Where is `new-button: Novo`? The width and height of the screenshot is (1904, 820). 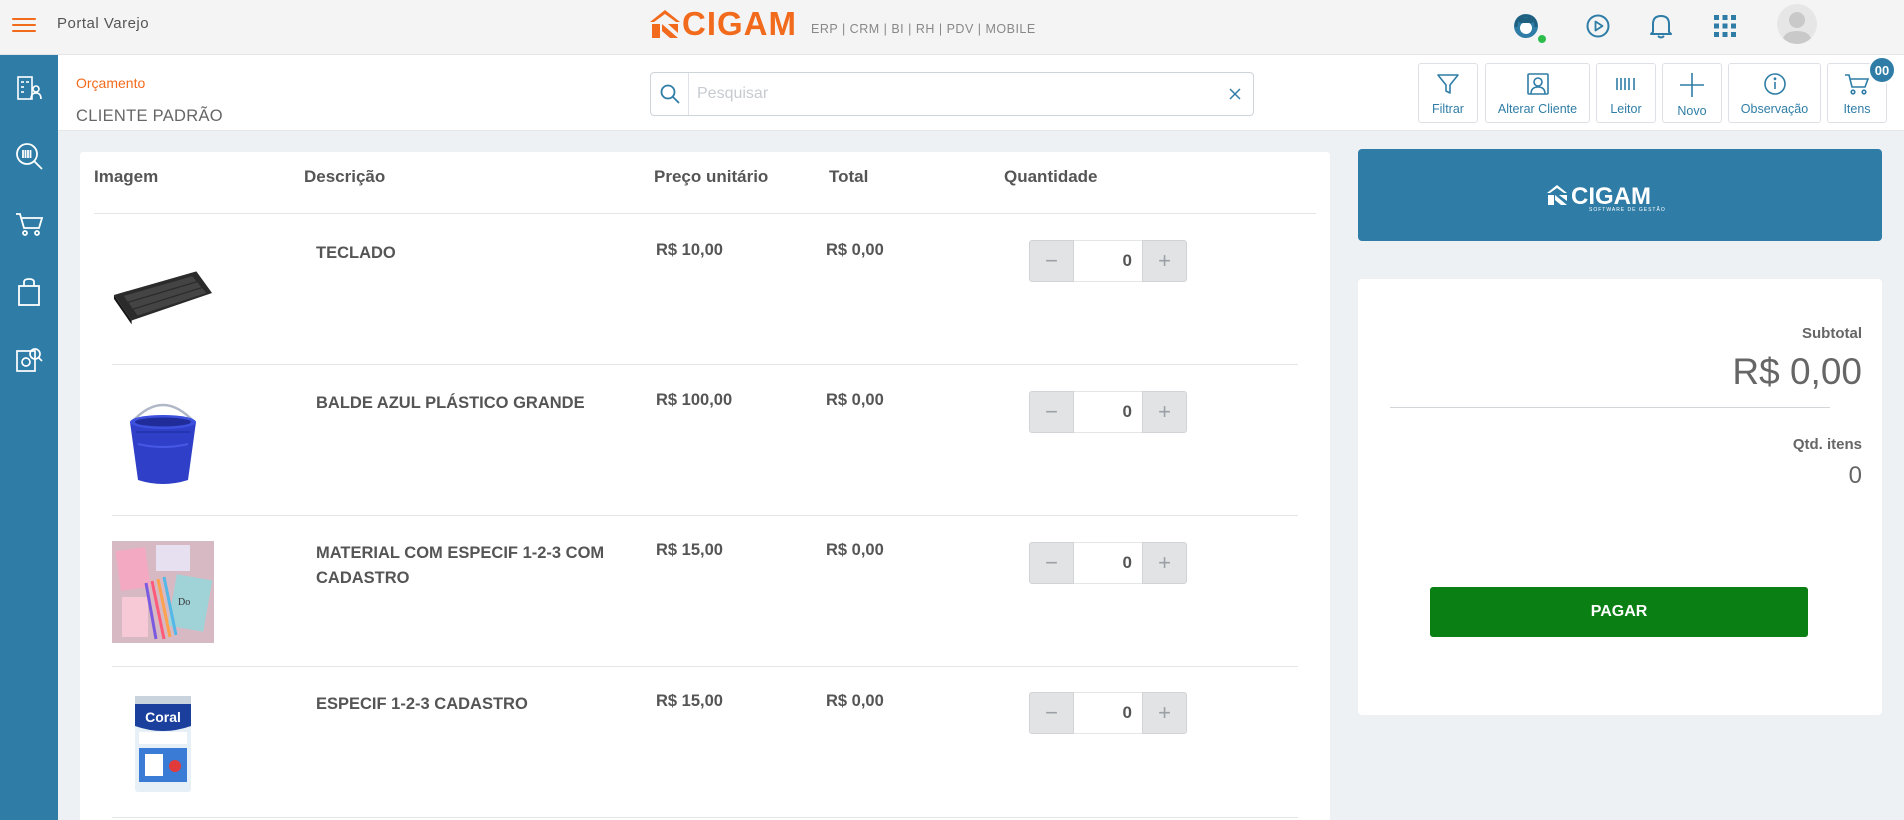 new-button: Novo is located at coordinates (1692, 93).